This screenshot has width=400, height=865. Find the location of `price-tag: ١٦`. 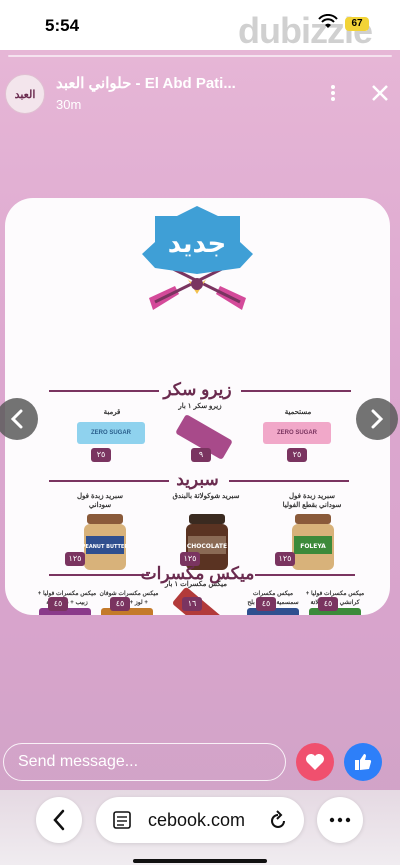

price-tag: ١٦ is located at coordinates (192, 604).